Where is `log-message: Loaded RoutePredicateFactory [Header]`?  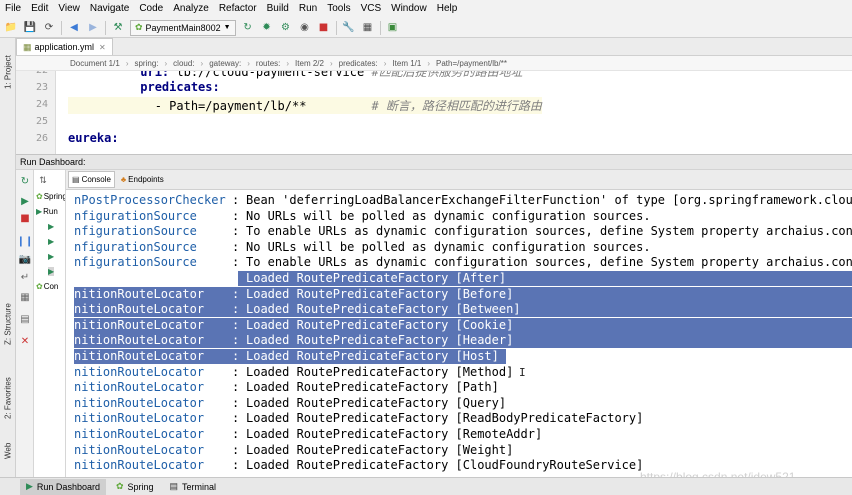
log-message: Loaded RoutePredicateFactory [Header] is located at coordinates (380, 340).